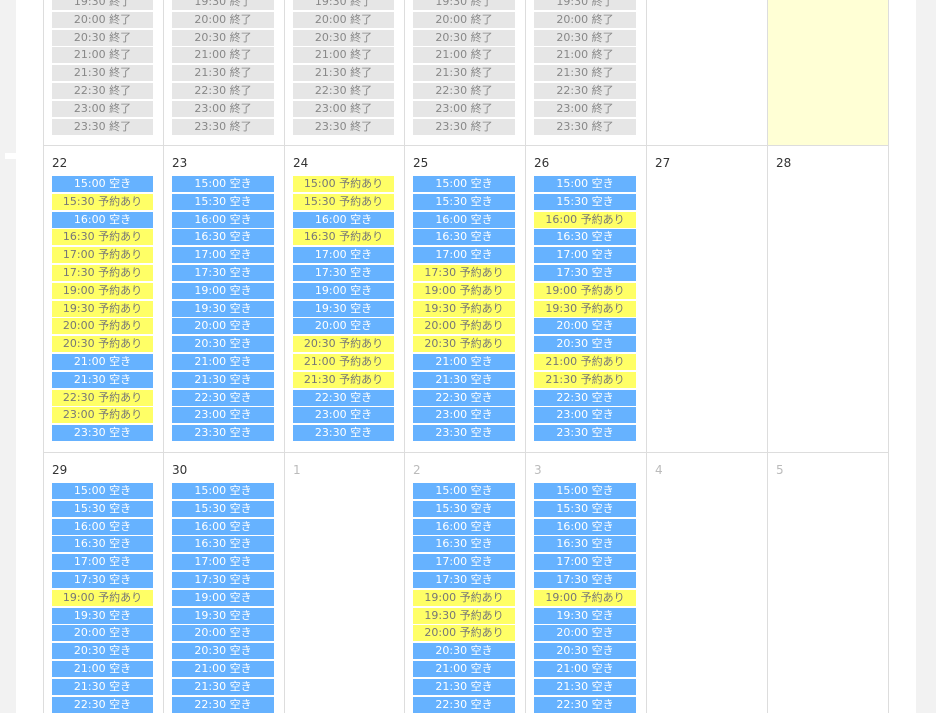 The height and width of the screenshot is (713, 936). Describe the element at coordinates (102, 415) in the screenshot. I see `time-slot-booked: 23:00 予約あり` at that location.